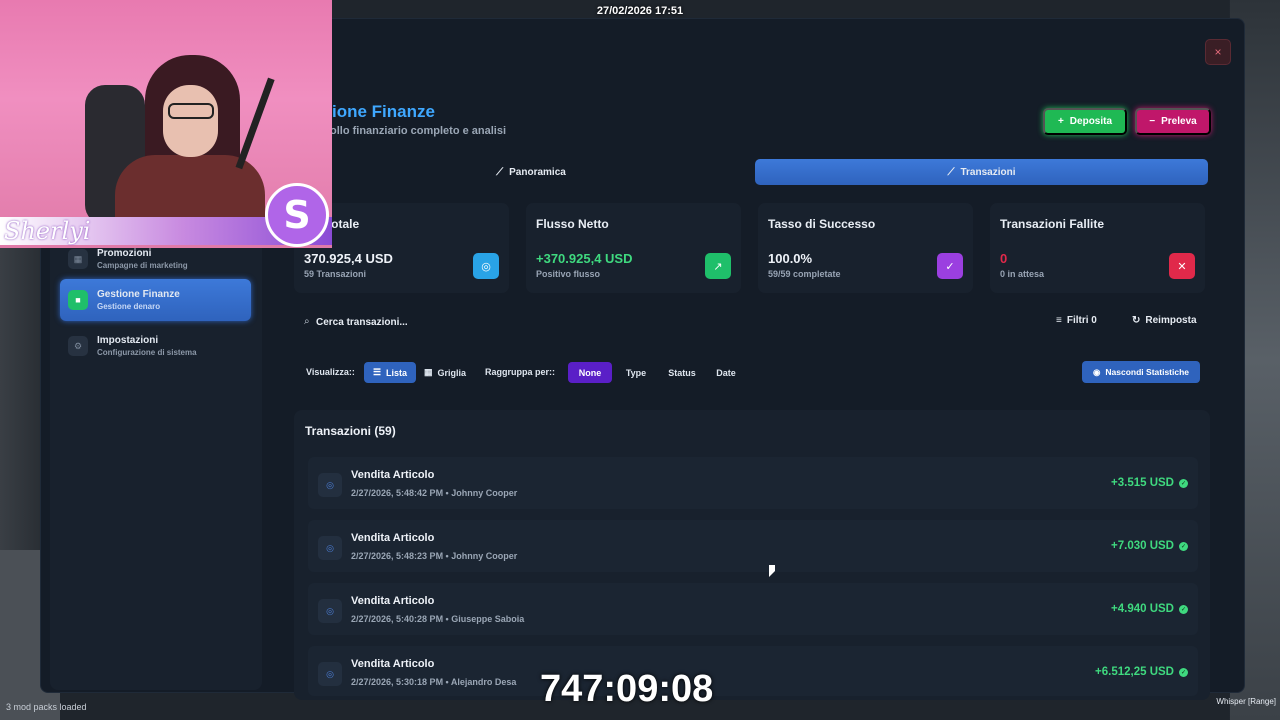 This screenshot has height=720, width=1280. Describe the element at coordinates (335, 274) in the screenshot. I see `stat-sub: 59 Transazioni` at that location.